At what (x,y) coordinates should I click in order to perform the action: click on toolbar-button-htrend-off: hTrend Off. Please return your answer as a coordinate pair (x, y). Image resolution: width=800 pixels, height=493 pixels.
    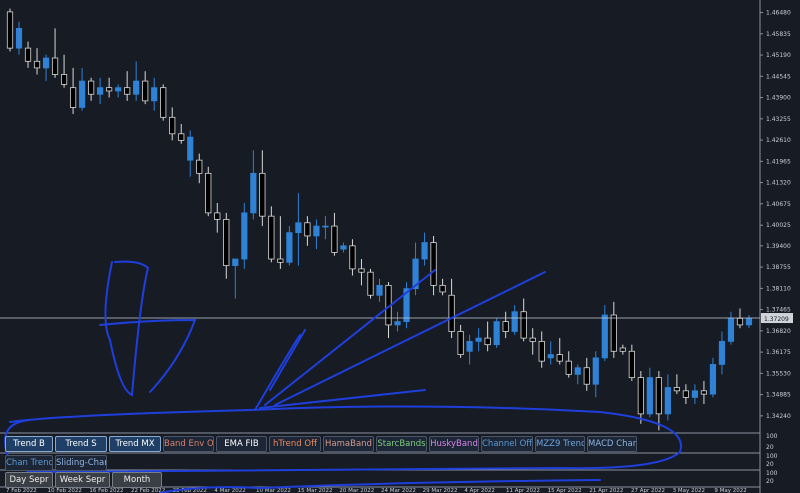
    Looking at the image, I should click on (295, 444).